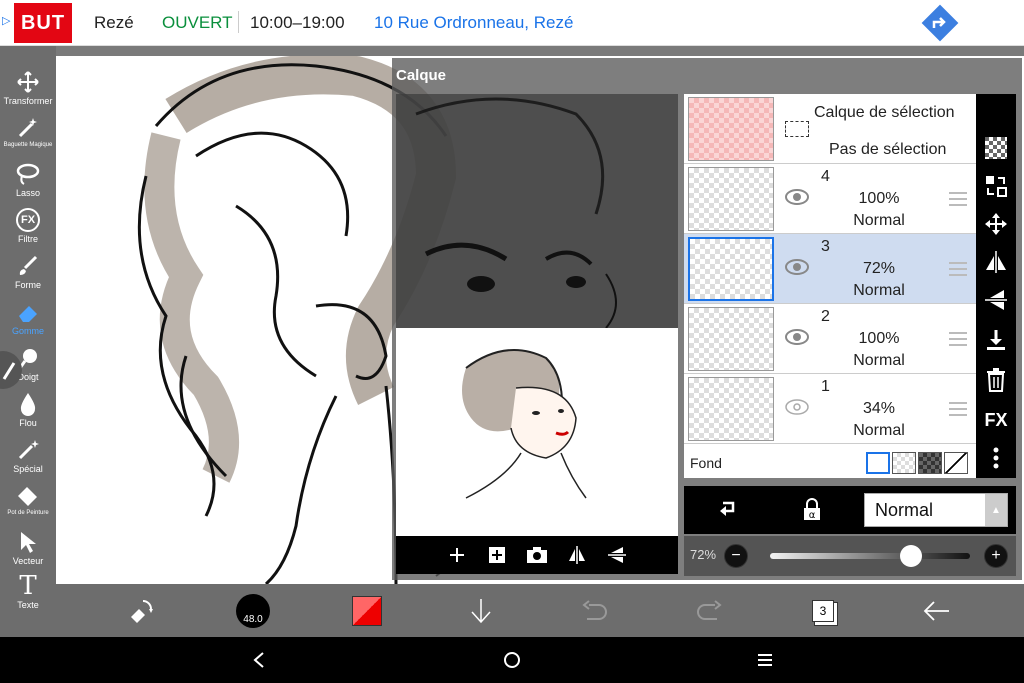  I want to click on clipping-icon, so click(728, 510).